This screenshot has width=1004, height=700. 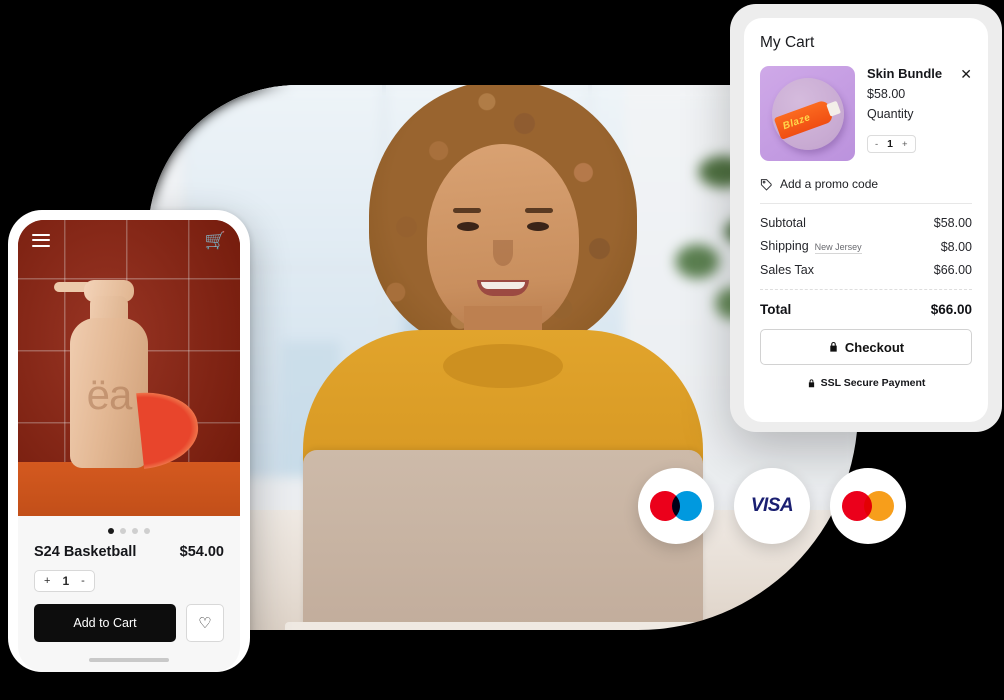 What do you see at coordinates (47, 581) in the screenshot?
I see `stepper-plus: +` at bounding box center [47, 581].